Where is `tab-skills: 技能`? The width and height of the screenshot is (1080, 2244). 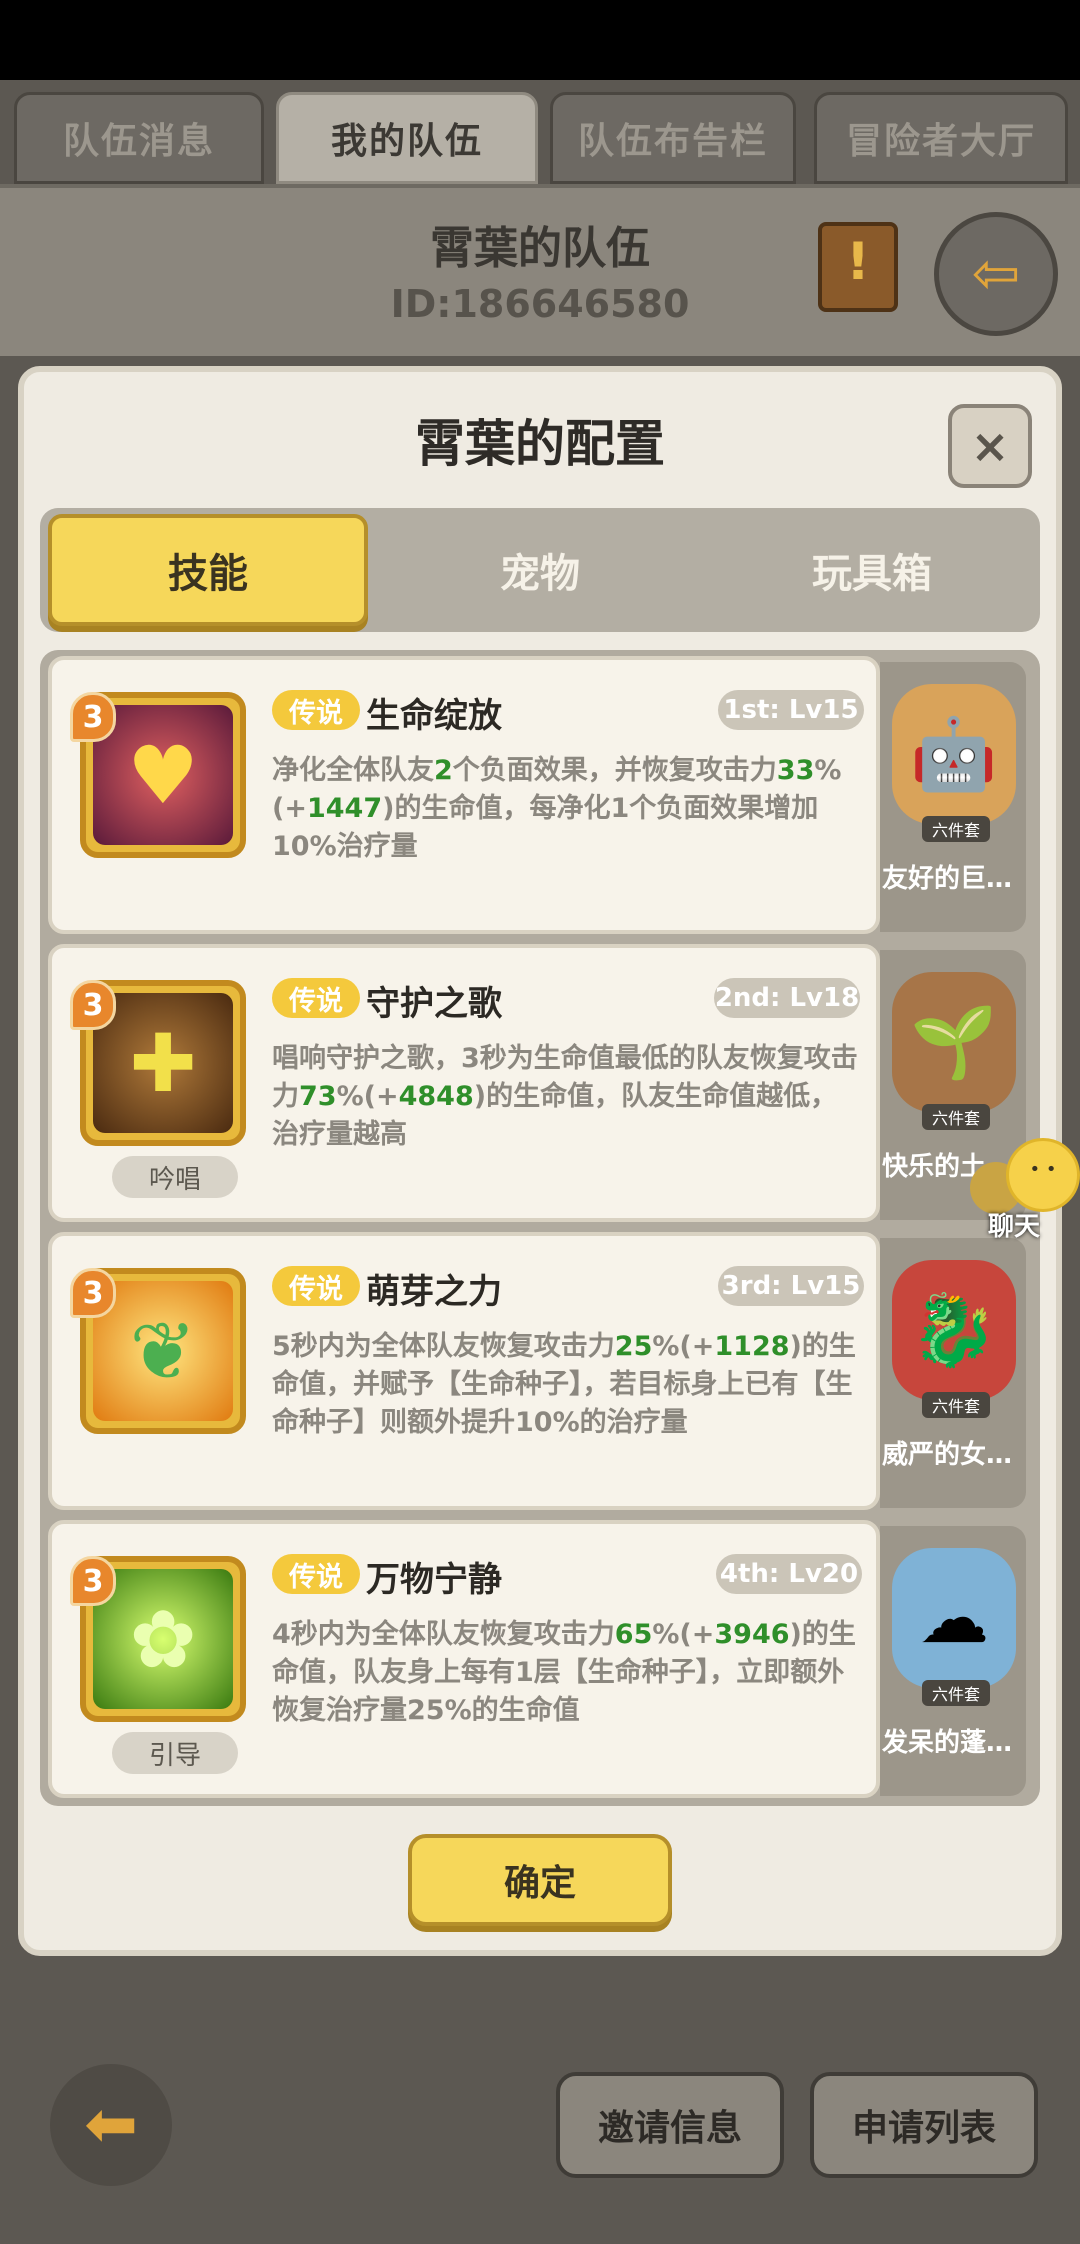
tab-skills: 技能 is located at coordinates (208, 570).